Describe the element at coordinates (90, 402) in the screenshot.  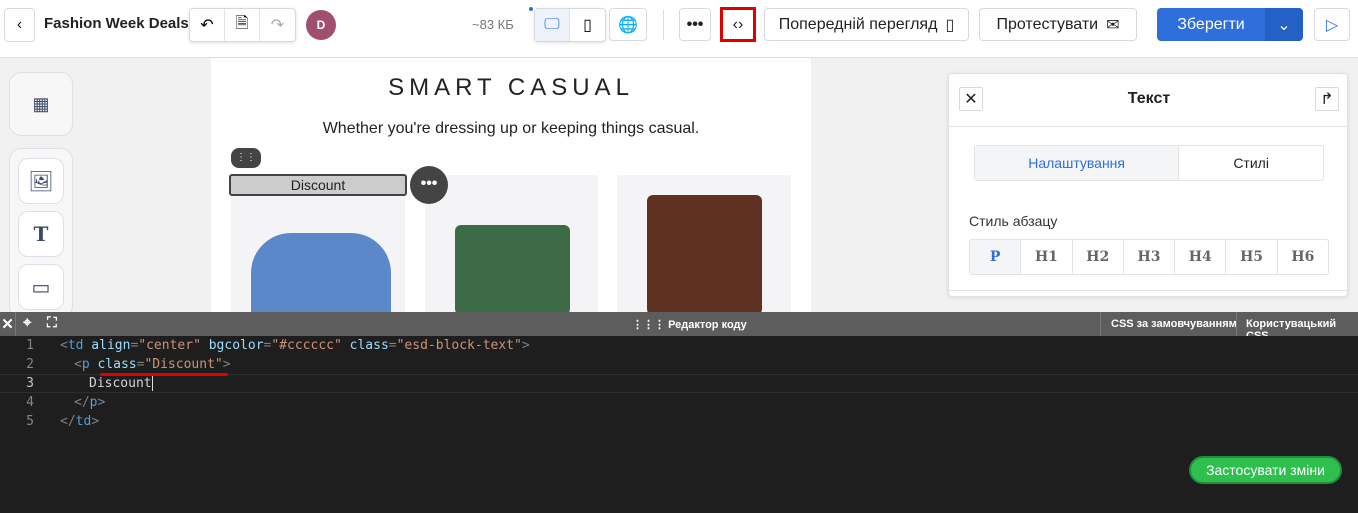
I see `code-line-4: </p>` at that location.